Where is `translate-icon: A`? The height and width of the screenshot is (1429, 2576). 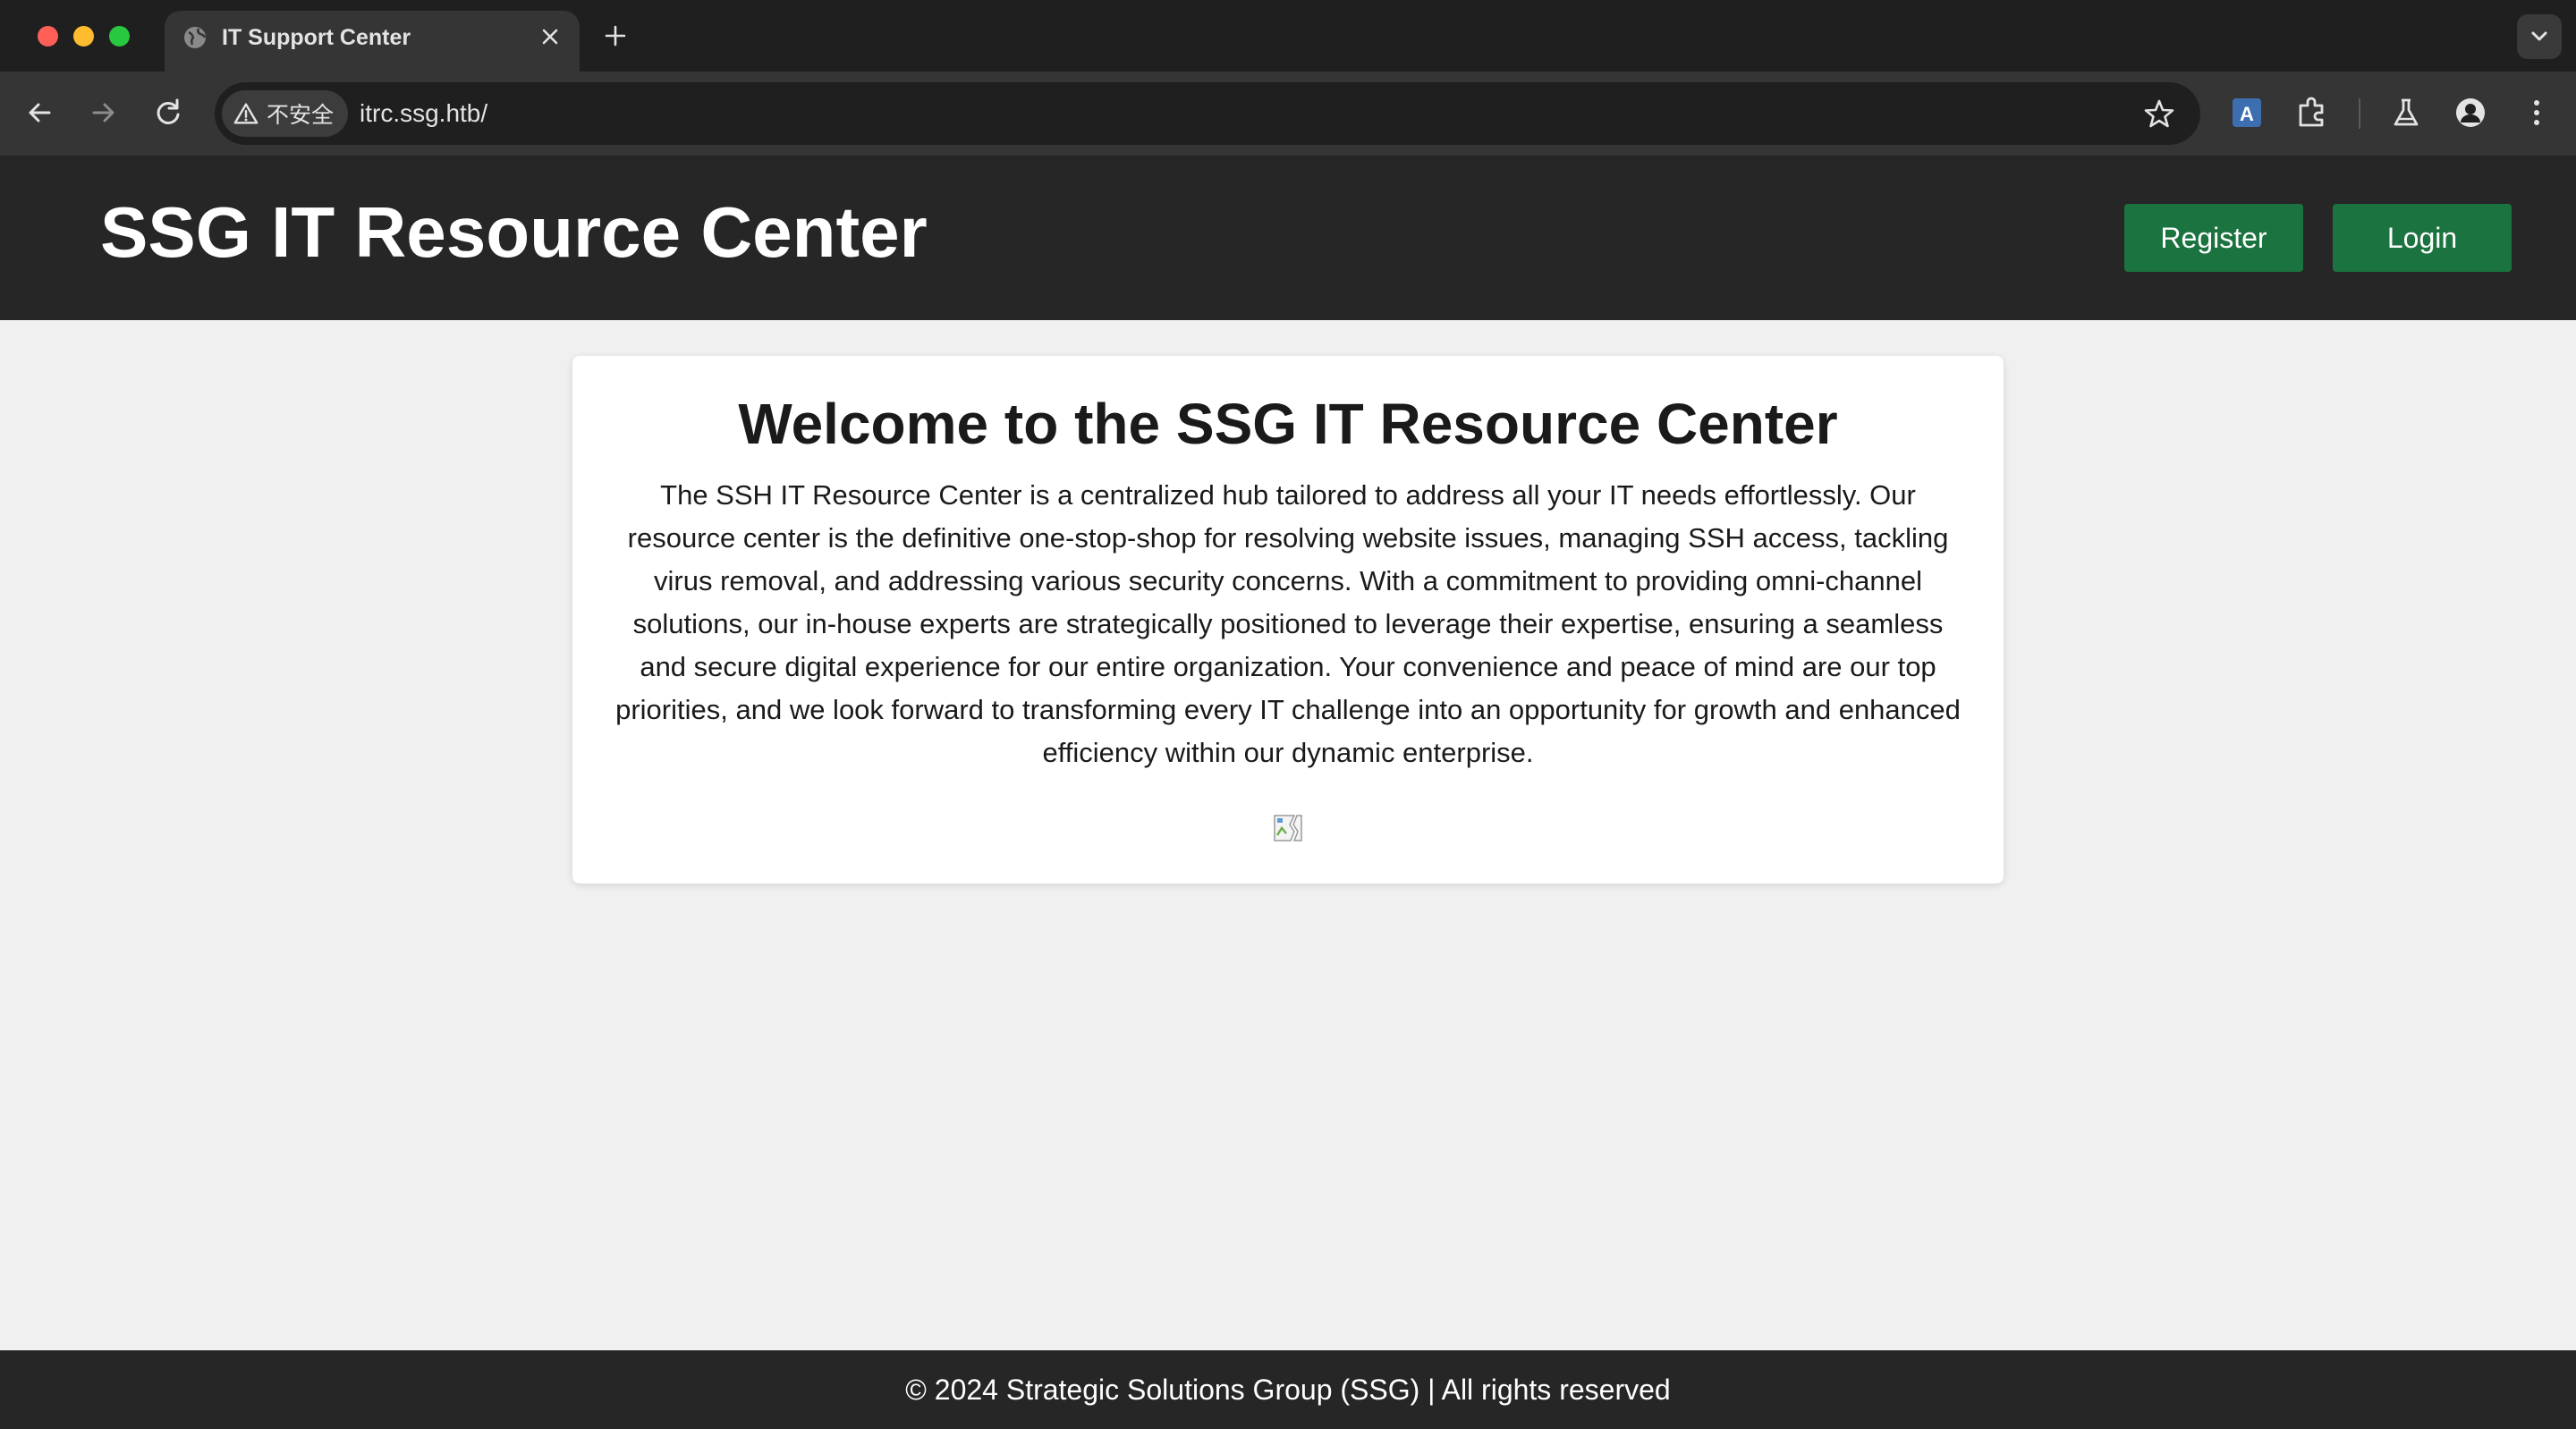 translate-icon: A is located at coordinates (2247, 112).